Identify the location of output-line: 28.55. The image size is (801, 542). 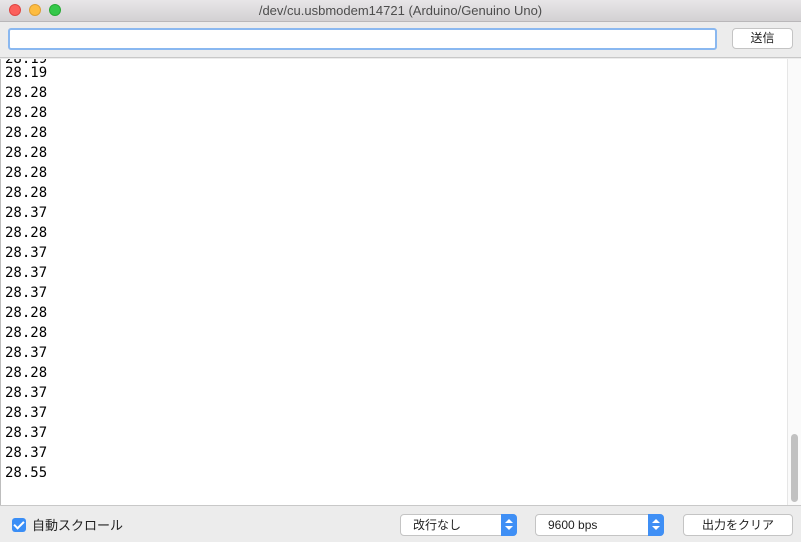
(26, 473).